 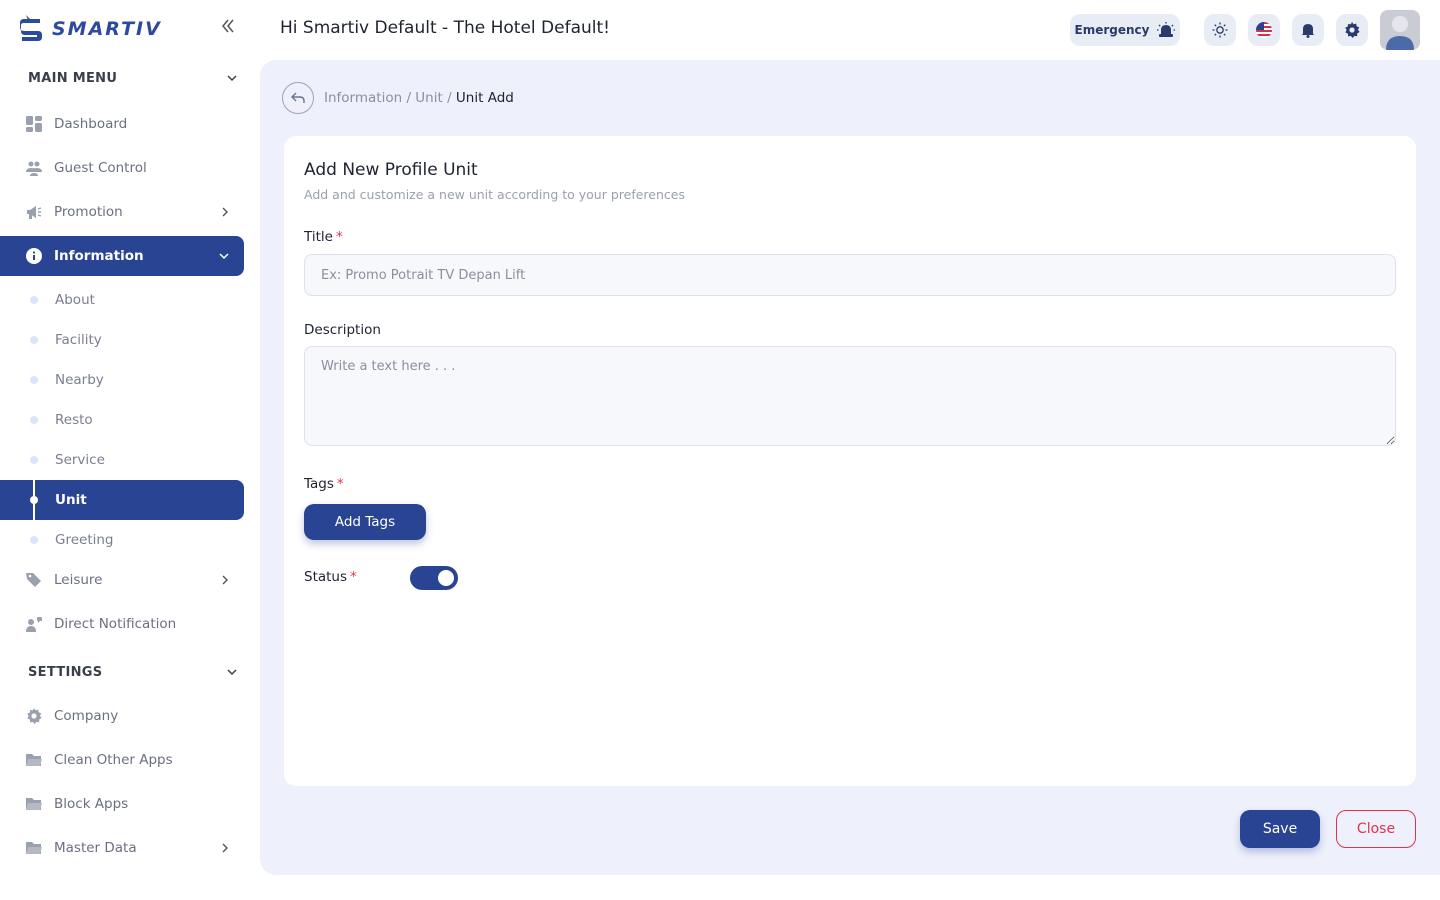 I want to click on notifications-button, so click(x=1308, y=30).